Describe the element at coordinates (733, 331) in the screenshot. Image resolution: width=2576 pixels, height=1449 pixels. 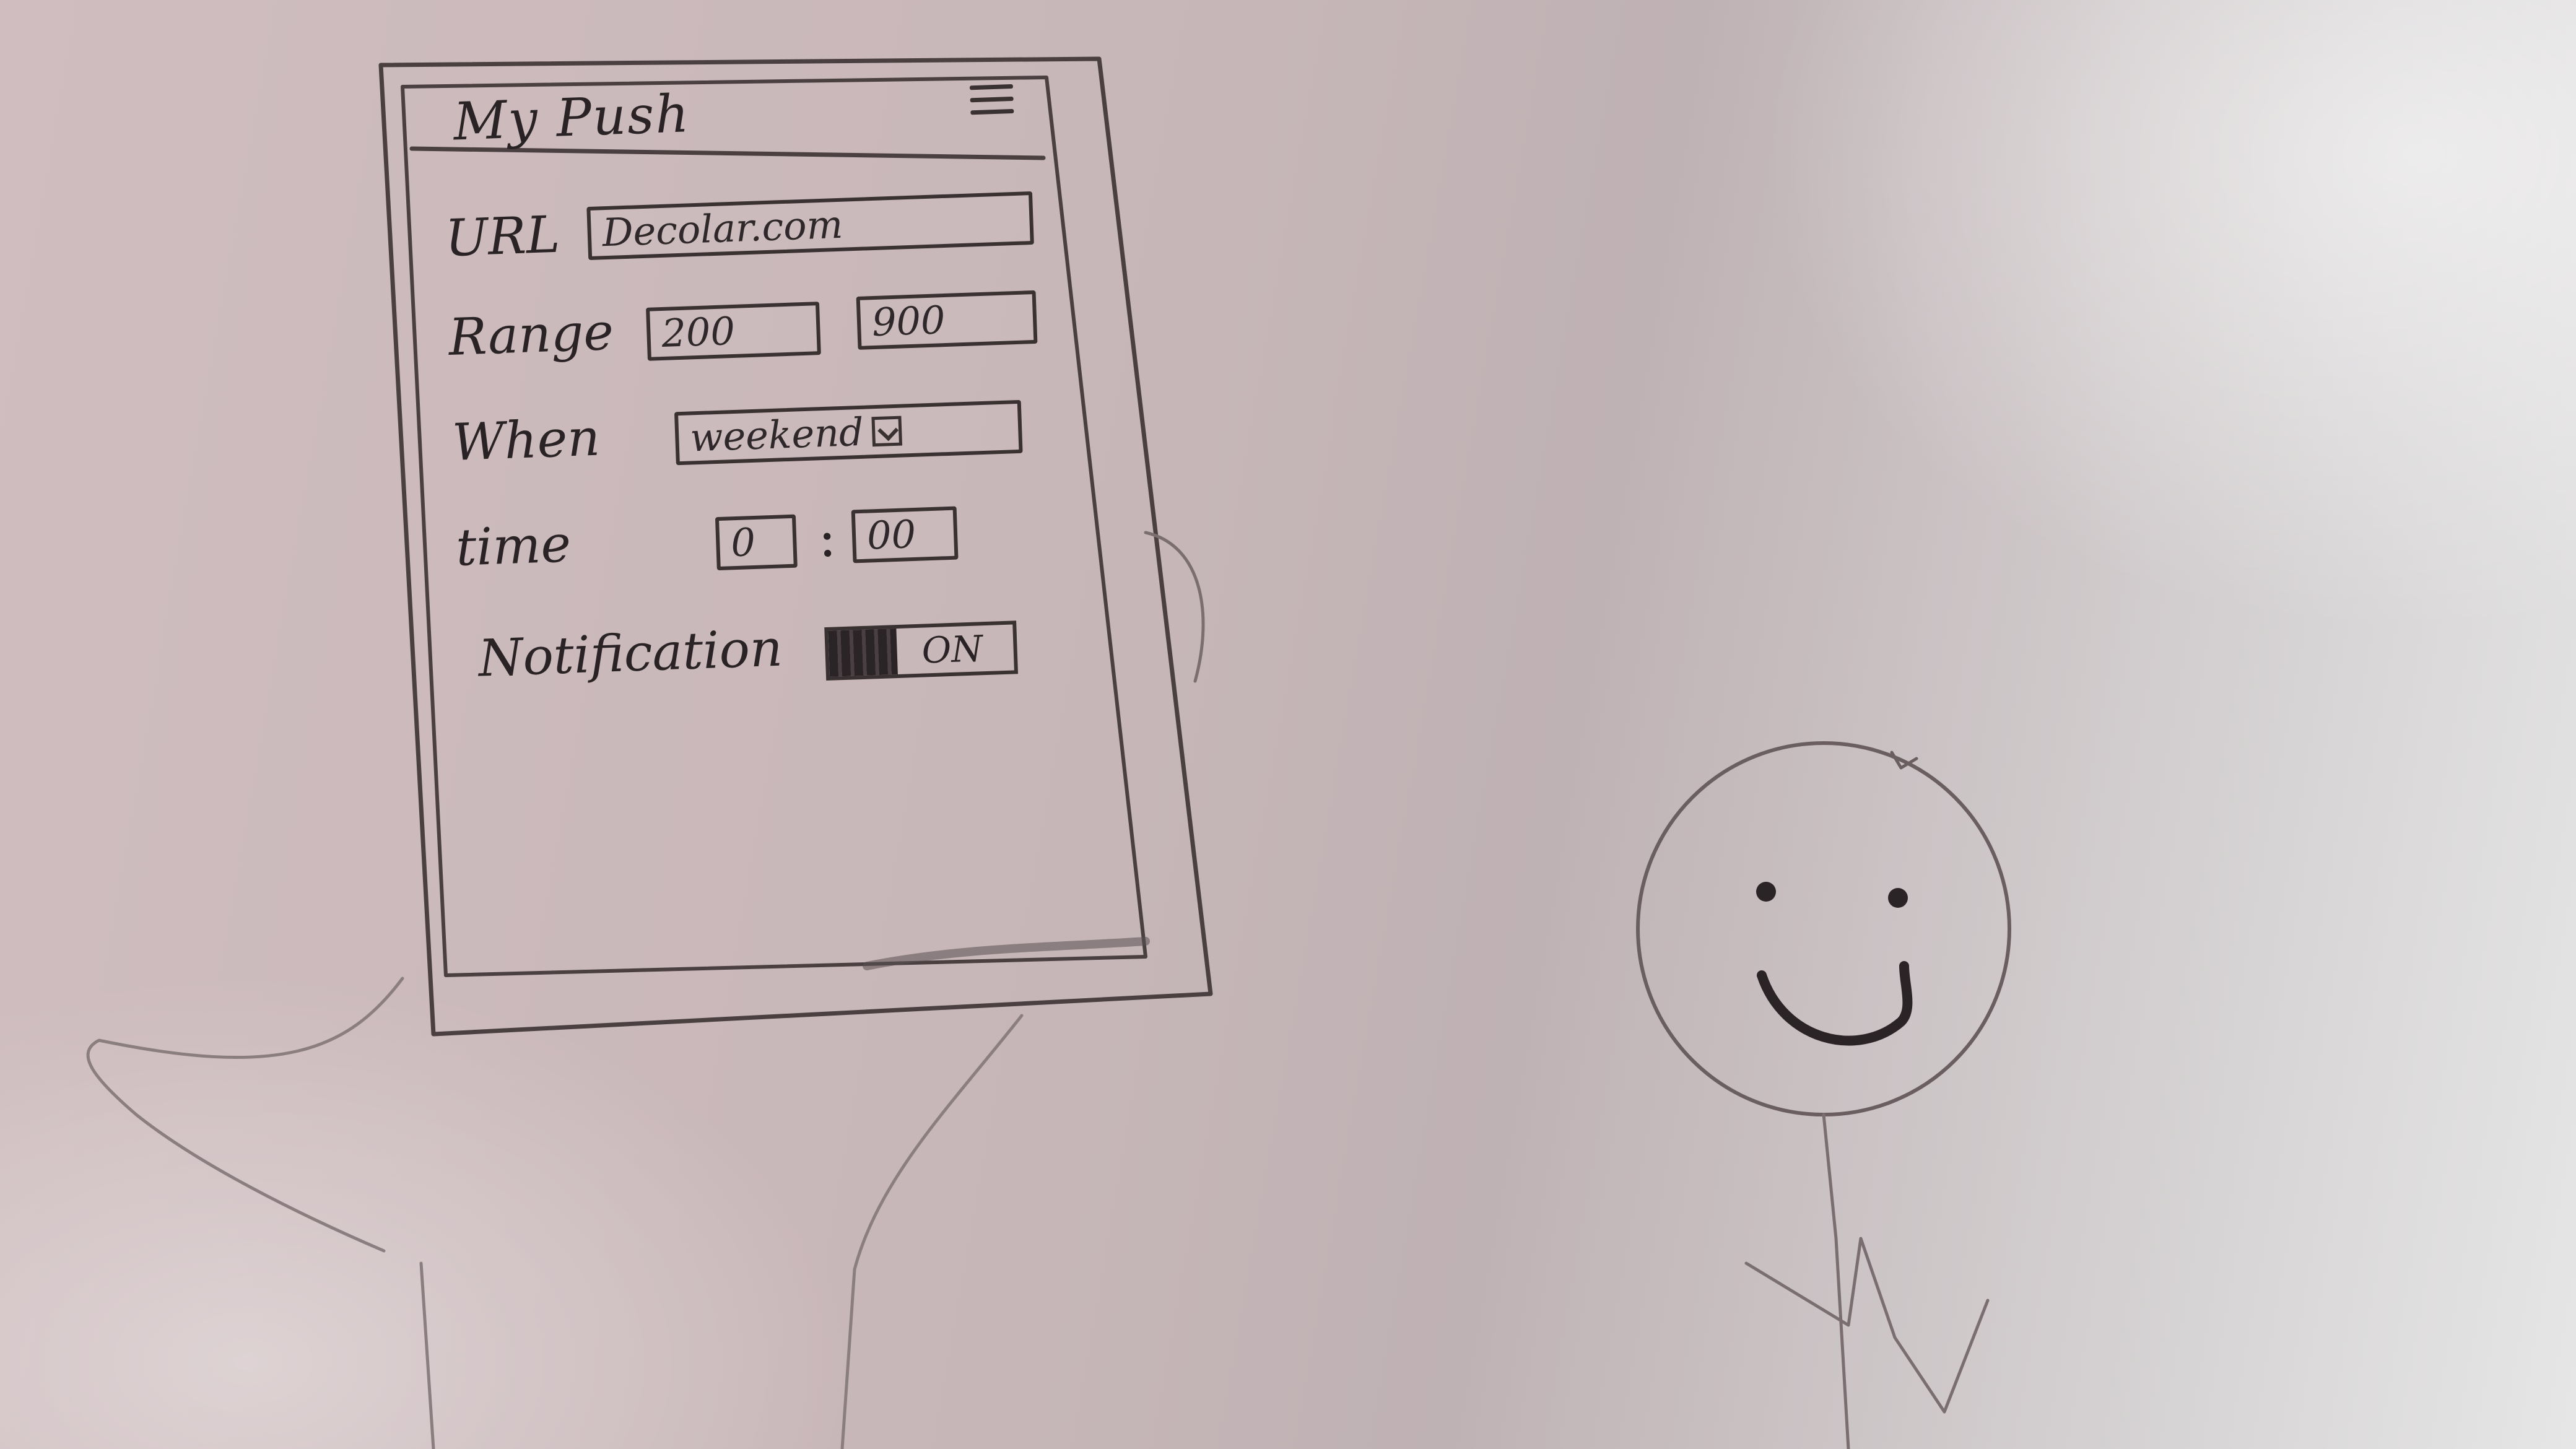
I see `range-min-input: 200` at that location.